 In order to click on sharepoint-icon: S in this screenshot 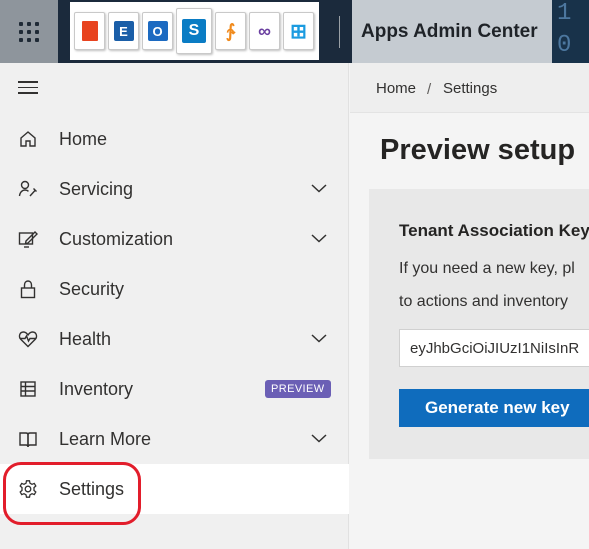, I will do `click(194, 31)`.